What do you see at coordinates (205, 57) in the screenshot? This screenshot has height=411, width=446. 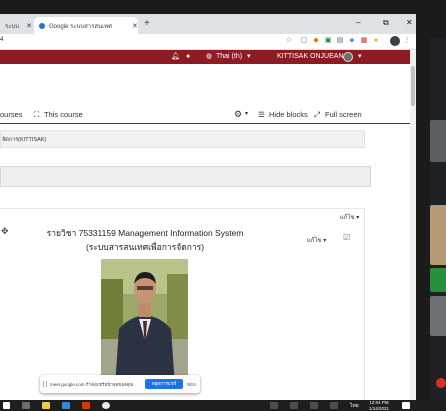 I see `site-navbar: 🔔︎ ● ◍ Thai (th) ▾ KITTISAK ONJUEAN ▾` at bounding box center [205, 57].